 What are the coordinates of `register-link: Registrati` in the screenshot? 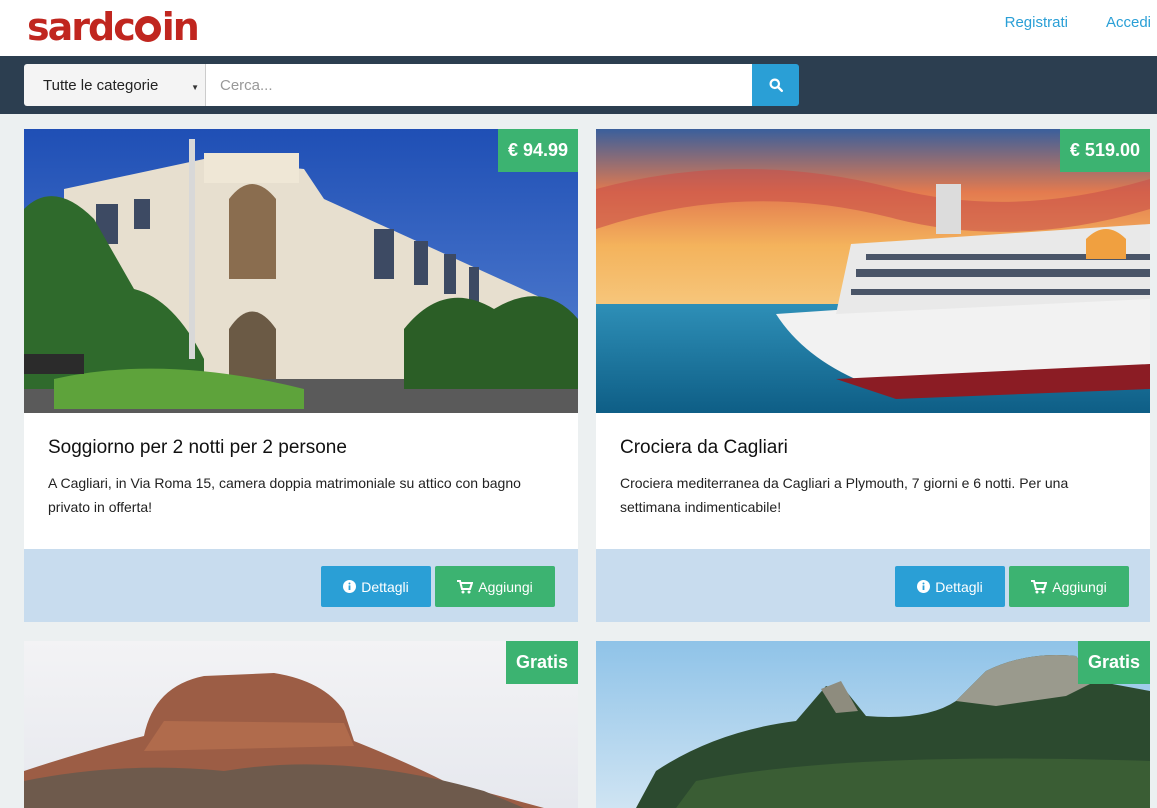 It's located at (1036, 22).